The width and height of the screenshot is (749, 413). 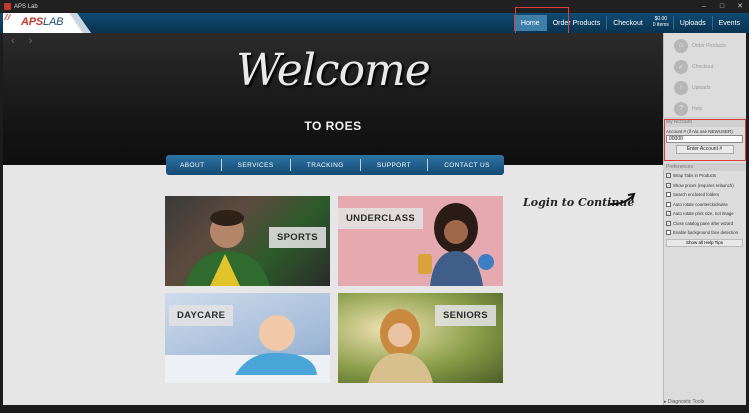 What do you see at coordinates (700, 204) in the screenshot?
I see `pref-label: Auto rotate counterclockwise` at bounding box center [700, 204].